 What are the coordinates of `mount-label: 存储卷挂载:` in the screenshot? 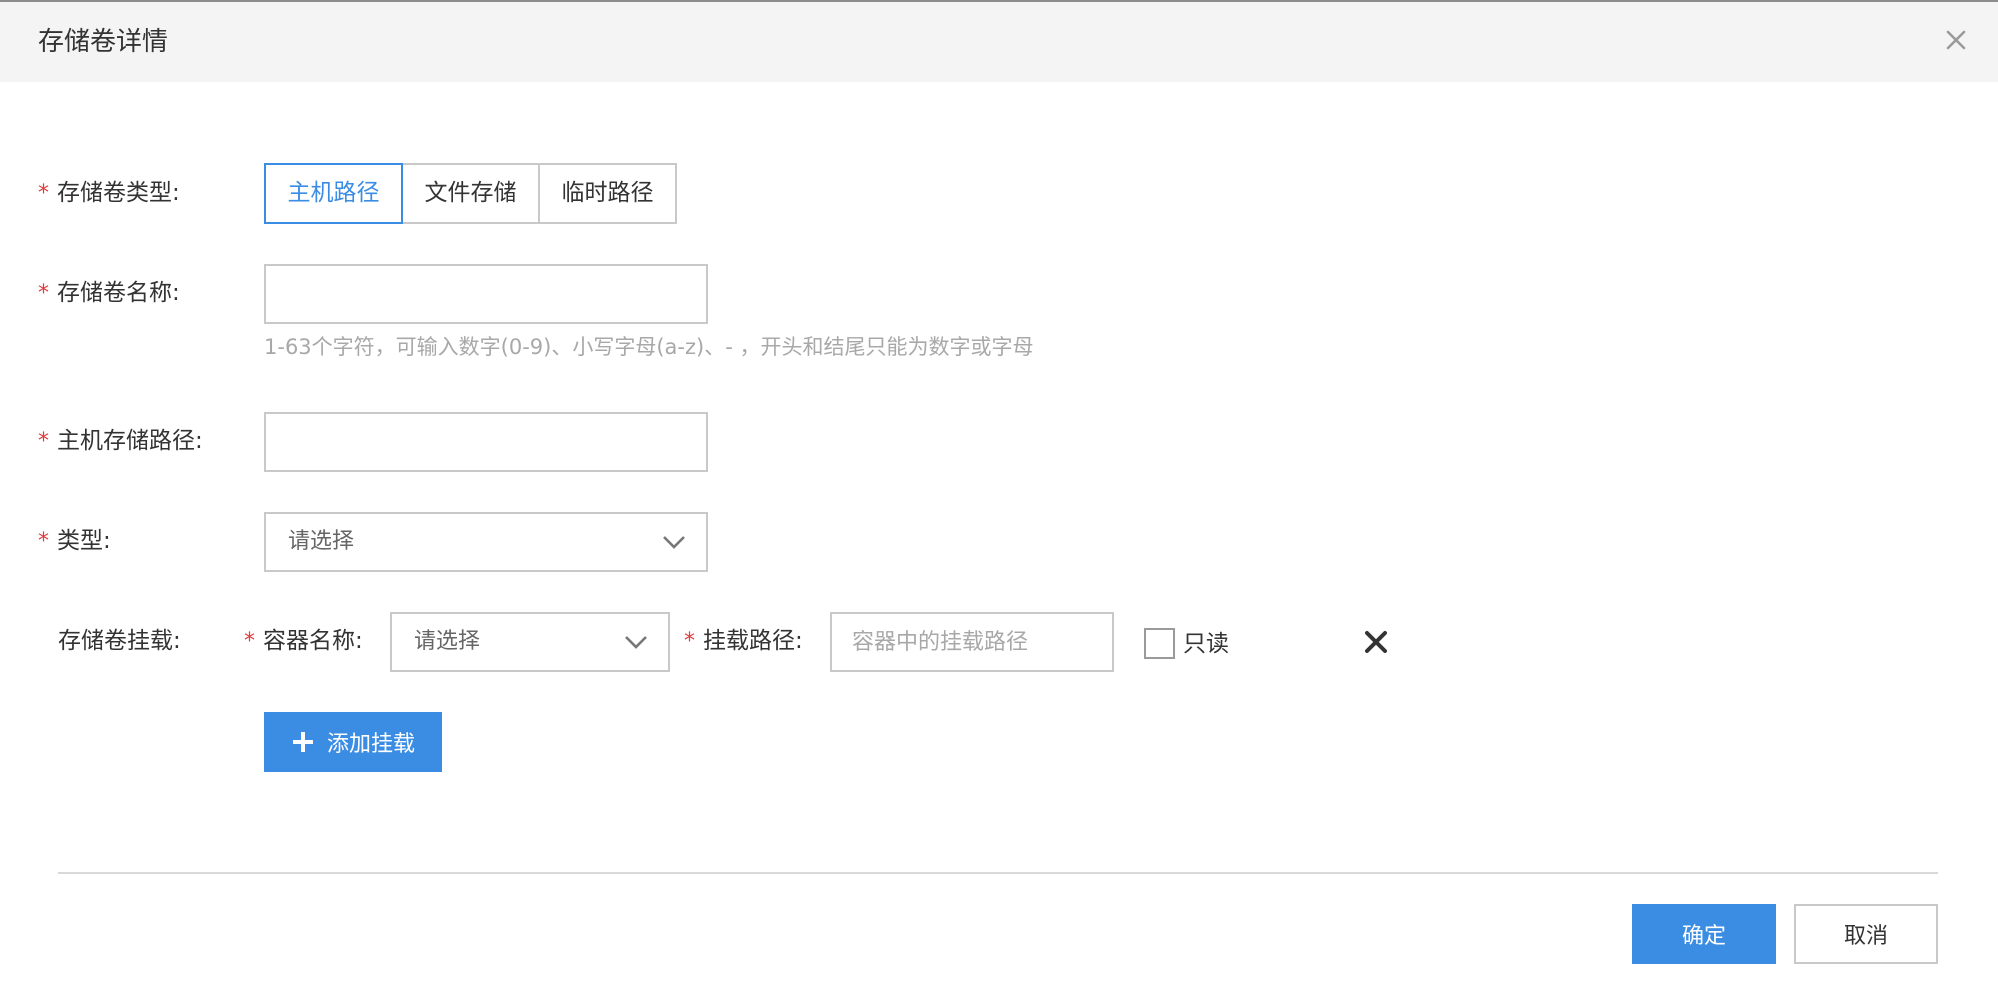 It's located at (119, 641).